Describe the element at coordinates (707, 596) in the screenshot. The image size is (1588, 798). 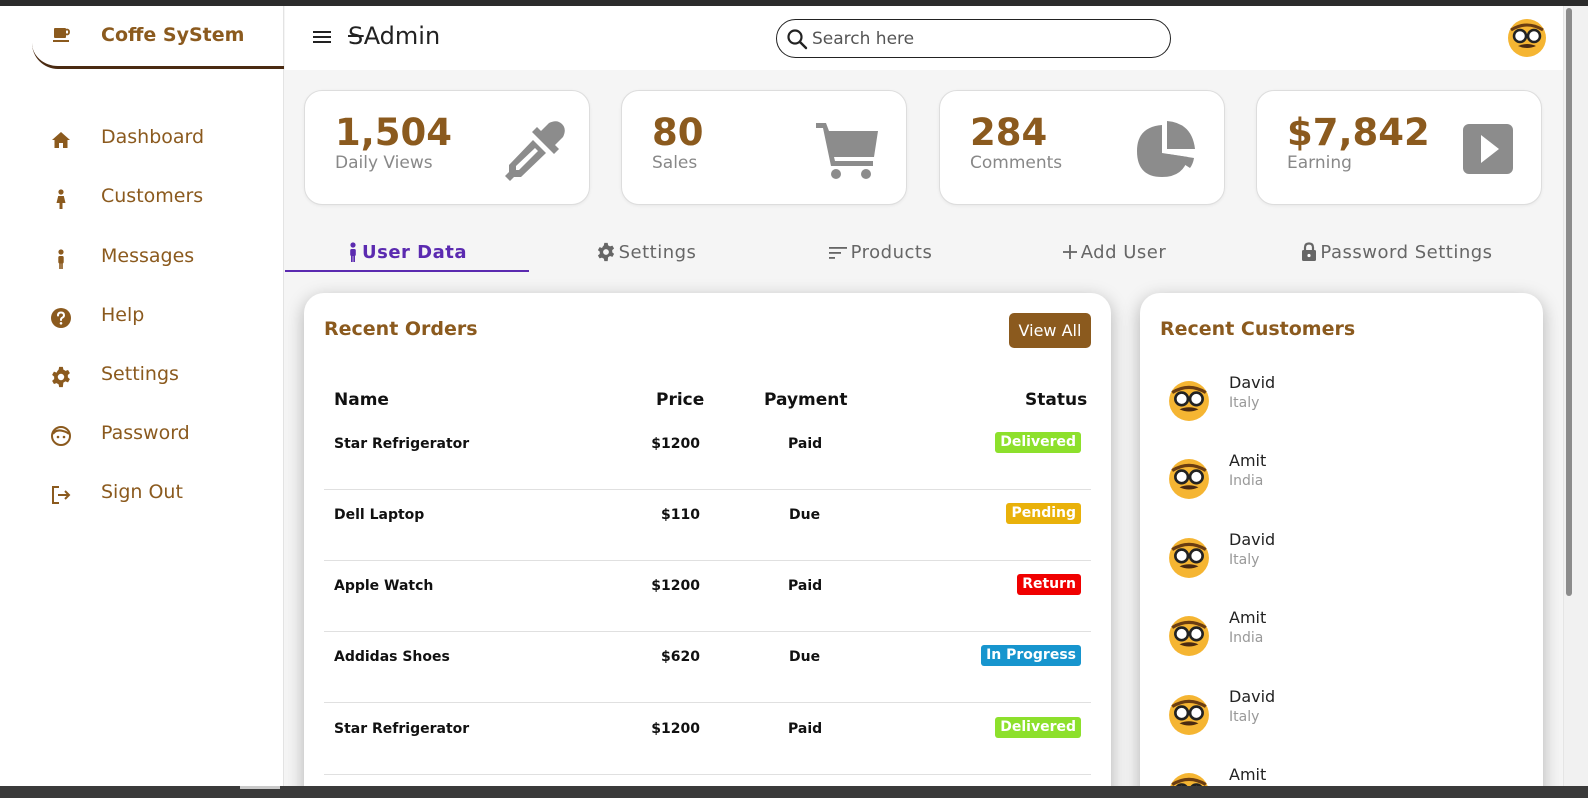
I see `table-row: Apple Watch $1200 Paid Return` at that location.